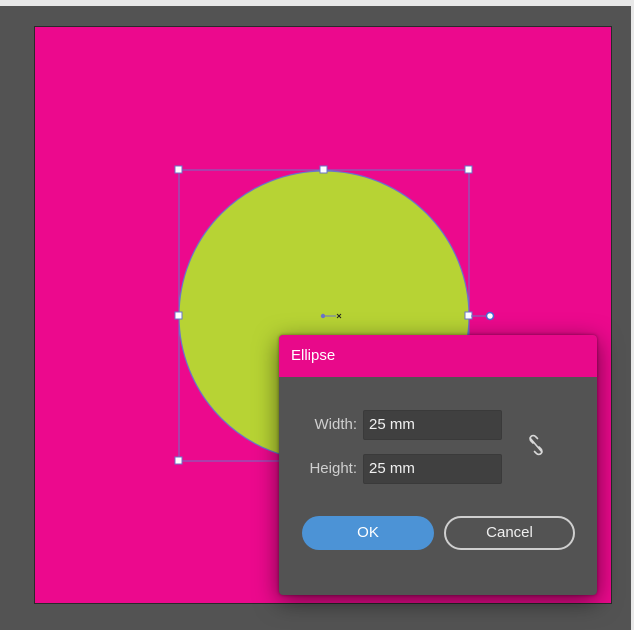  What do you see at coordinates (432, 469) in the screenshot?
I see `height-input: 25 mm` at bounding box center [432, 469].